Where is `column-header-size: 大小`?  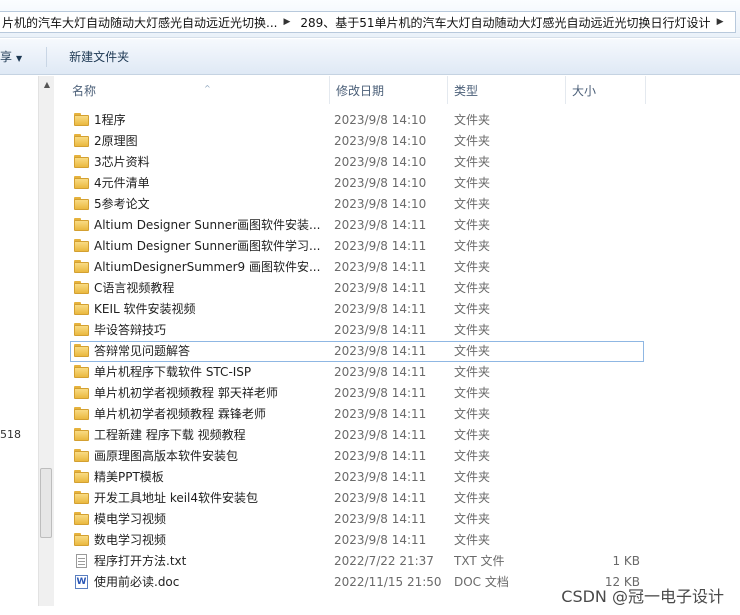 column-header-size: 大小 is located at coordinates (606, 90).